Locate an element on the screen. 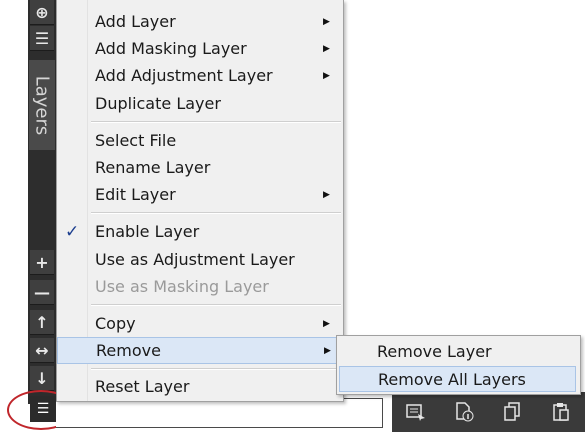  paste-icon is located at coordinates (561, 412).